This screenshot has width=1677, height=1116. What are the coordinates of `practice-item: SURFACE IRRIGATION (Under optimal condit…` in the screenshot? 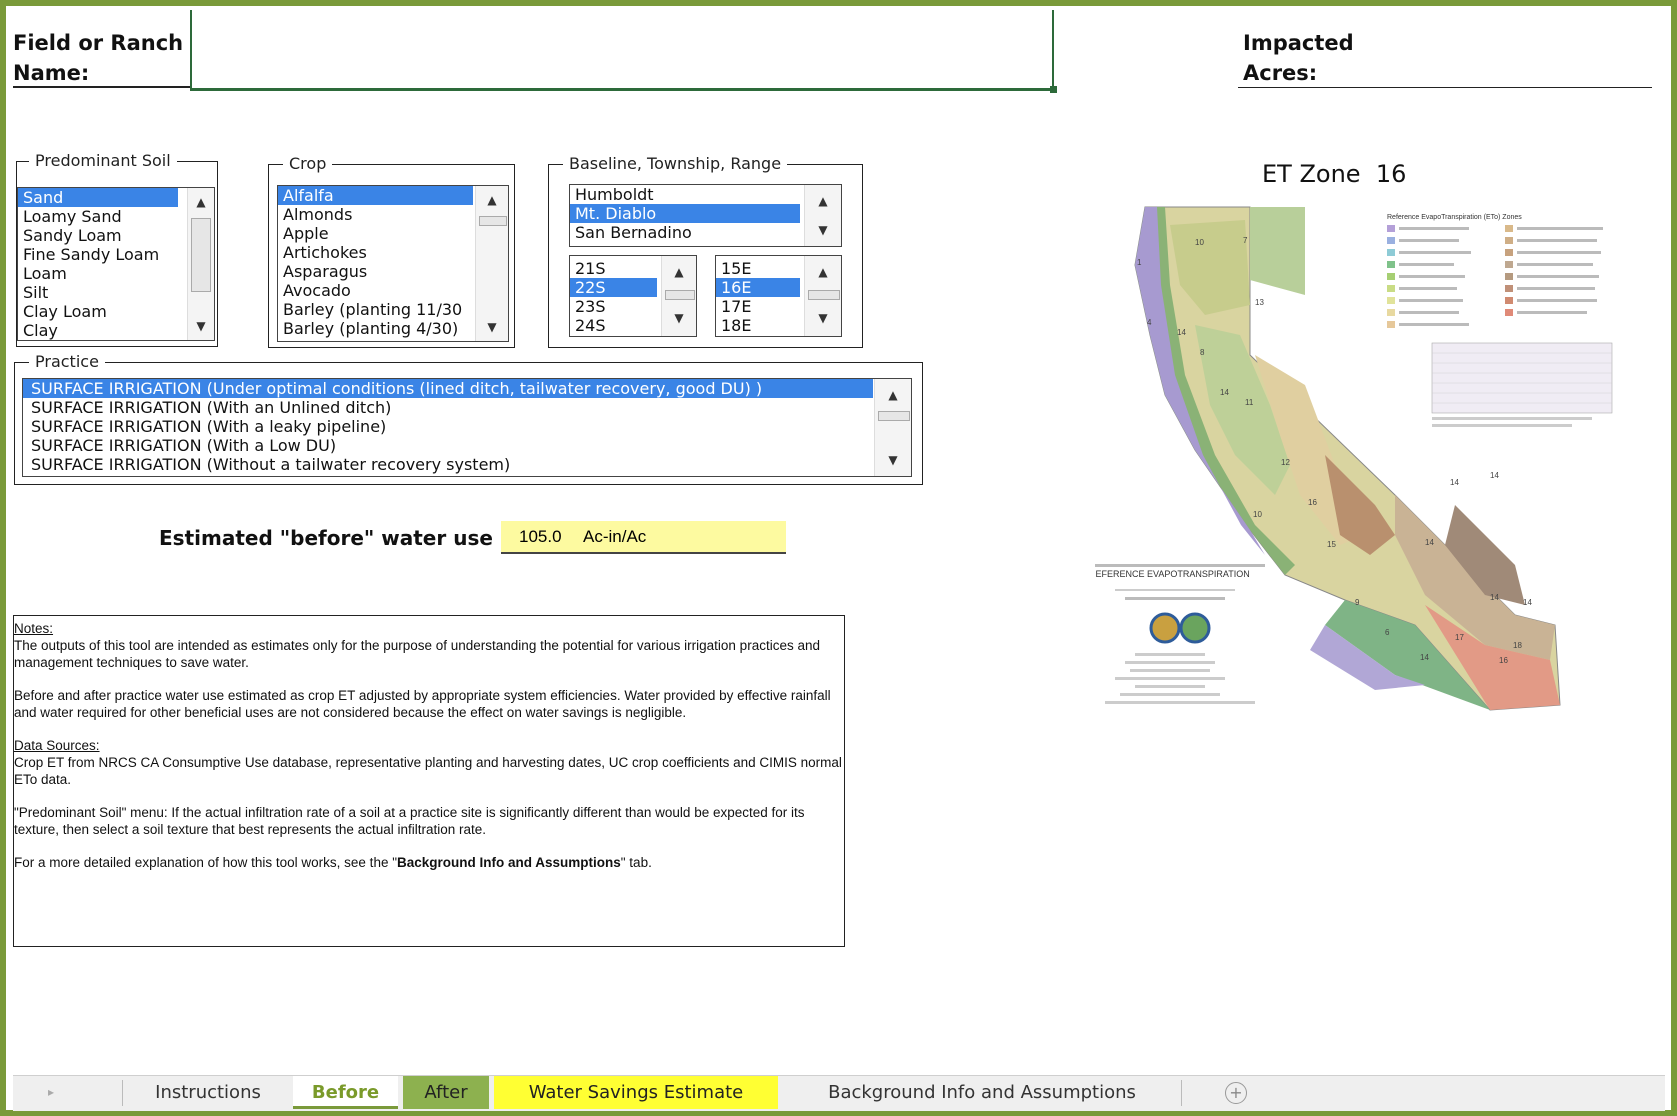 It's located at (448, 388).